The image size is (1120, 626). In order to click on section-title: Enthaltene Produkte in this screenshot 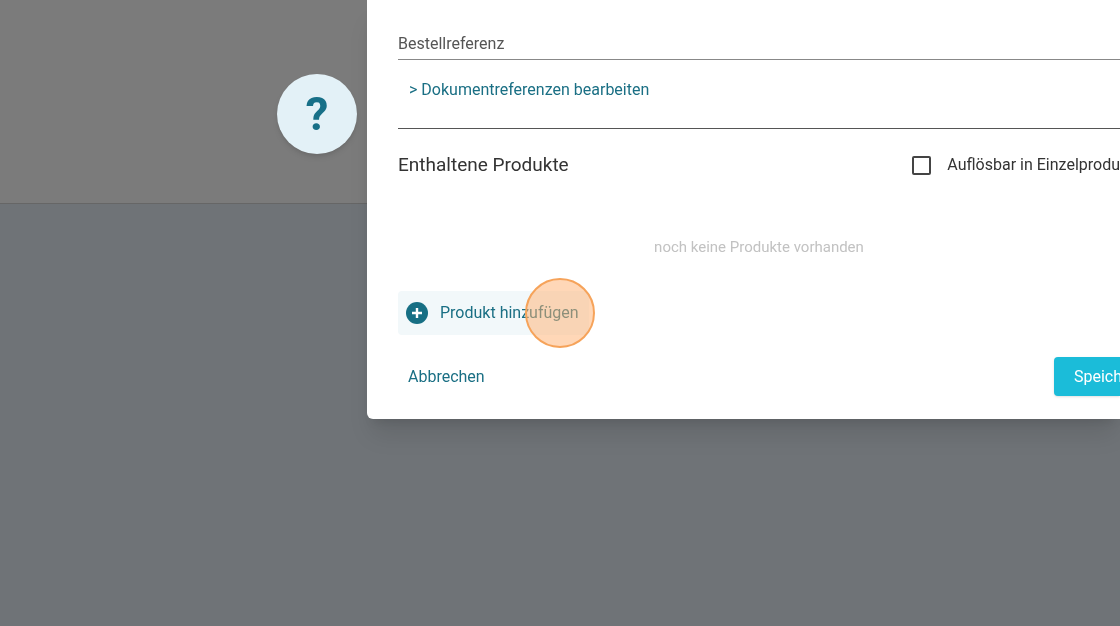, I will do `click(483, 165)`.